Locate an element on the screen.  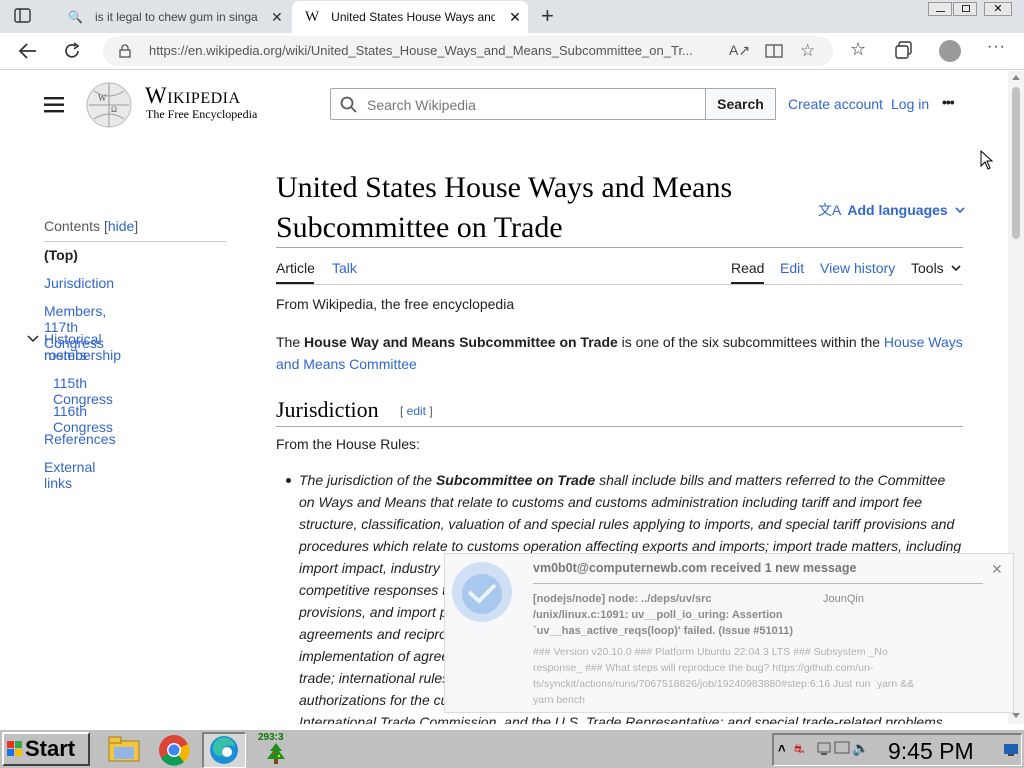
toc-title: Contents is located at coordinates (72, 226).